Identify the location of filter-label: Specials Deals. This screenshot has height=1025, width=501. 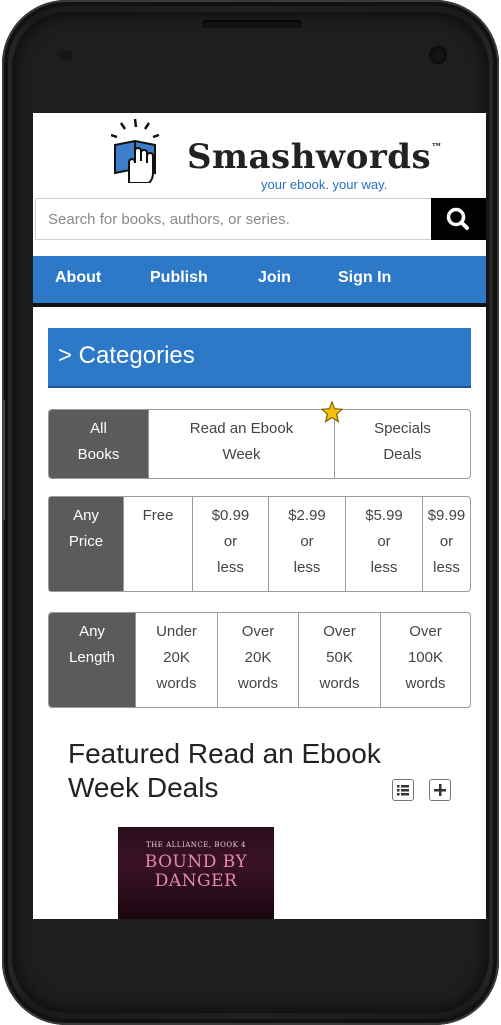
(402, 441).